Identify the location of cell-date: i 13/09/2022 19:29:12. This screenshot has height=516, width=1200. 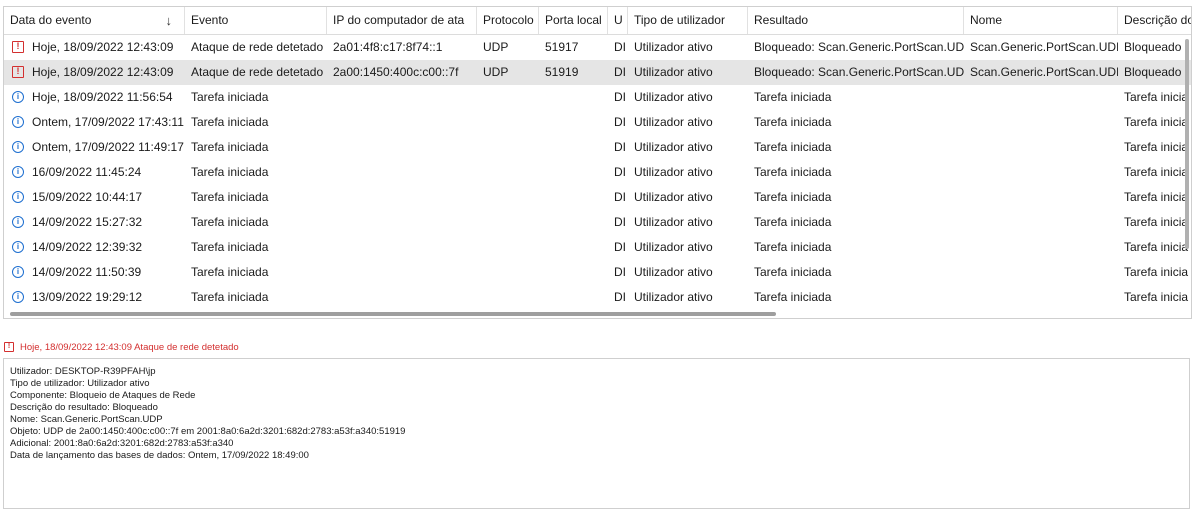
(94, 297).